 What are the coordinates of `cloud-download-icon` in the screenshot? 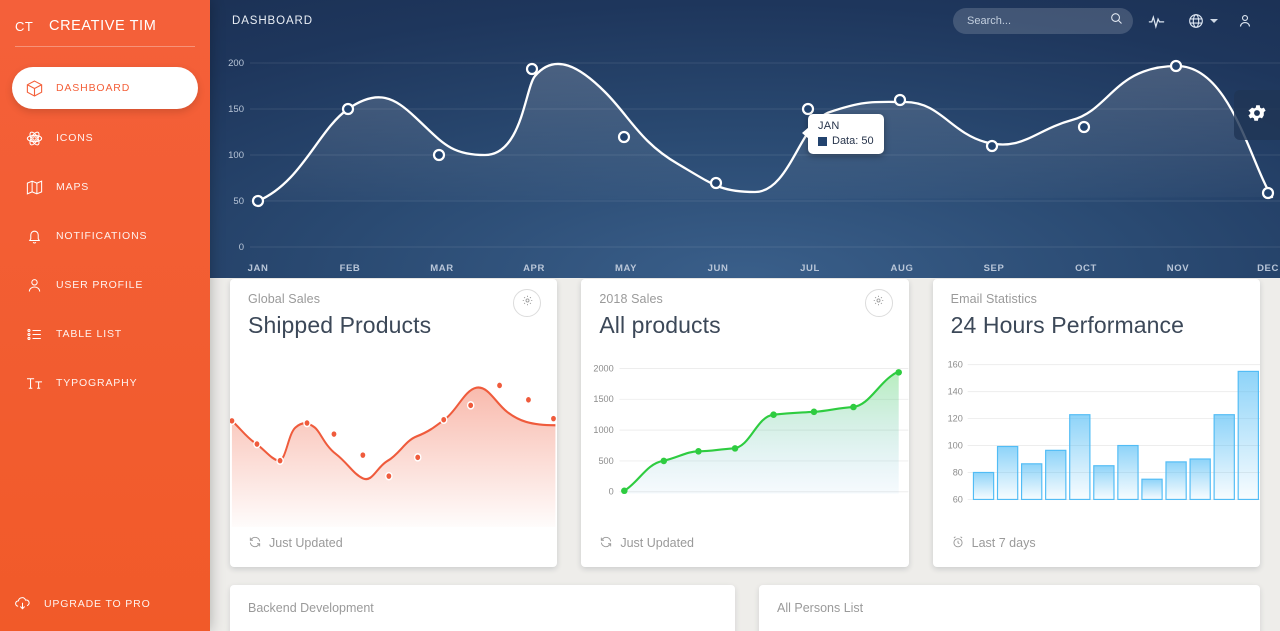 It's located at (22, 603).